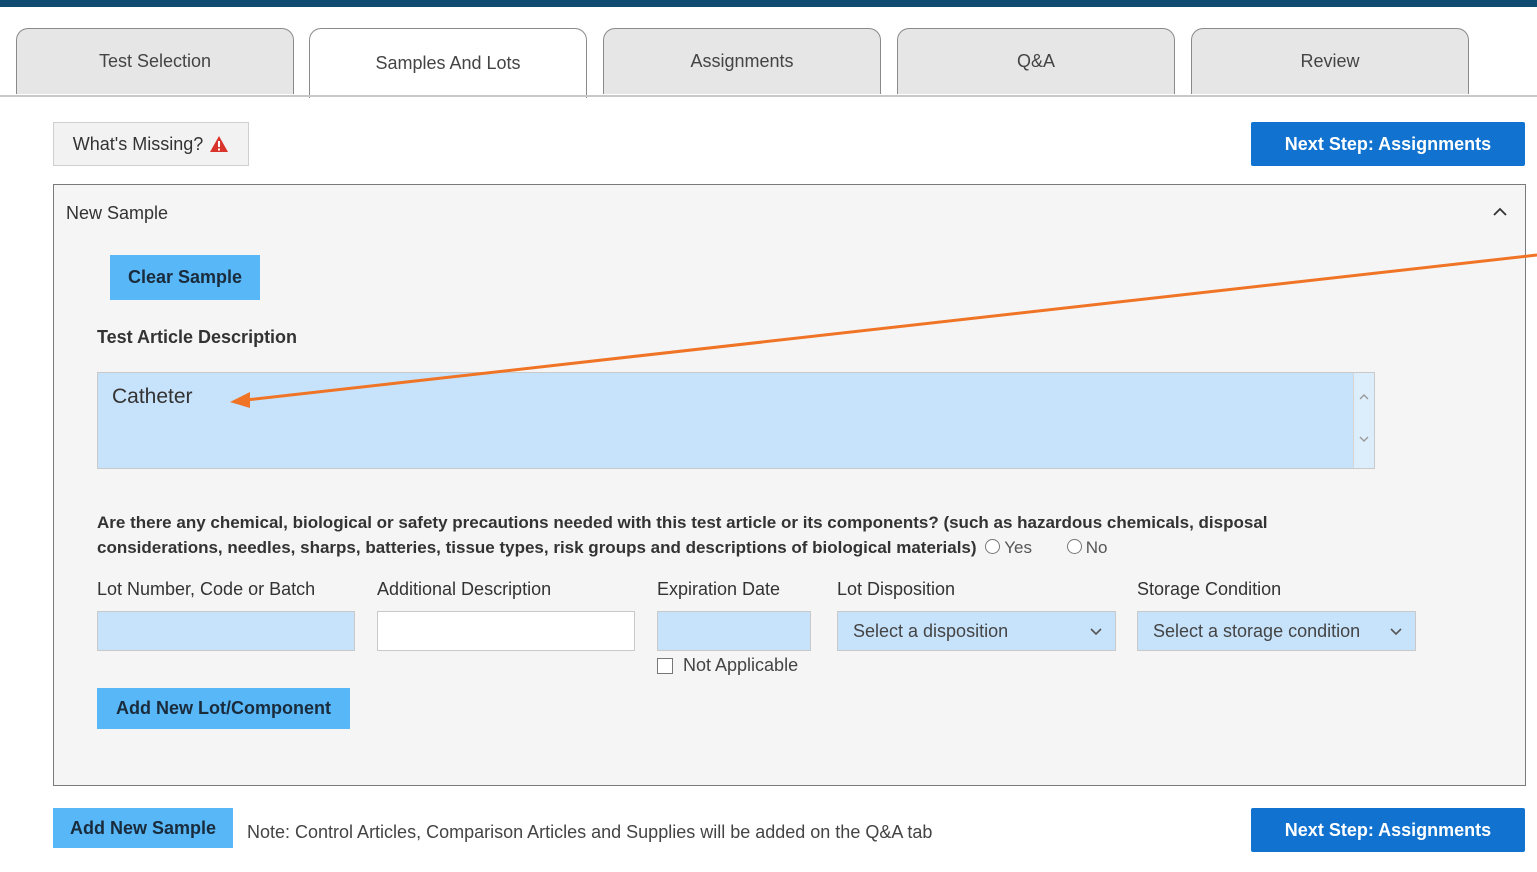 The height and width of the screenshot is (872, 1537). I want to click on whats-missing-button: What's Missing?, so click(151, 144).